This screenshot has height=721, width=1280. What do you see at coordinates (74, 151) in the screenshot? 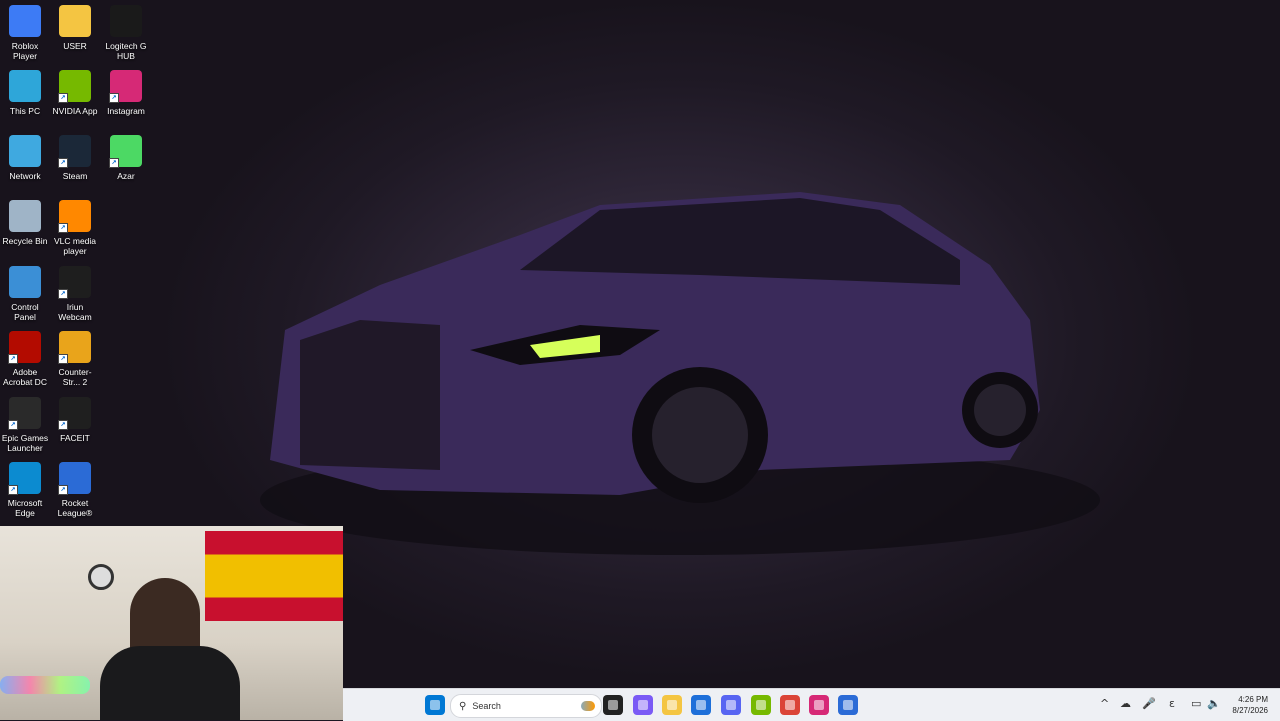
I see `steam-icon: ↗` at bounding box center [74, 151].